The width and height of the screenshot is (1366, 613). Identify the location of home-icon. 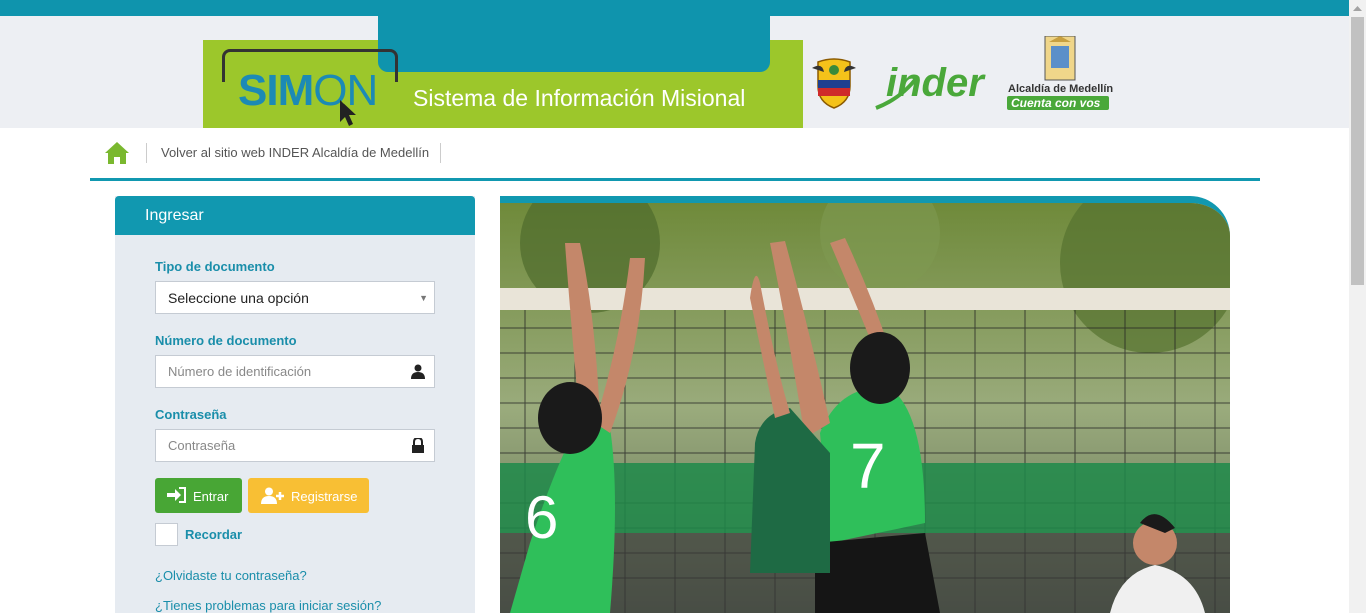
(117, 153).